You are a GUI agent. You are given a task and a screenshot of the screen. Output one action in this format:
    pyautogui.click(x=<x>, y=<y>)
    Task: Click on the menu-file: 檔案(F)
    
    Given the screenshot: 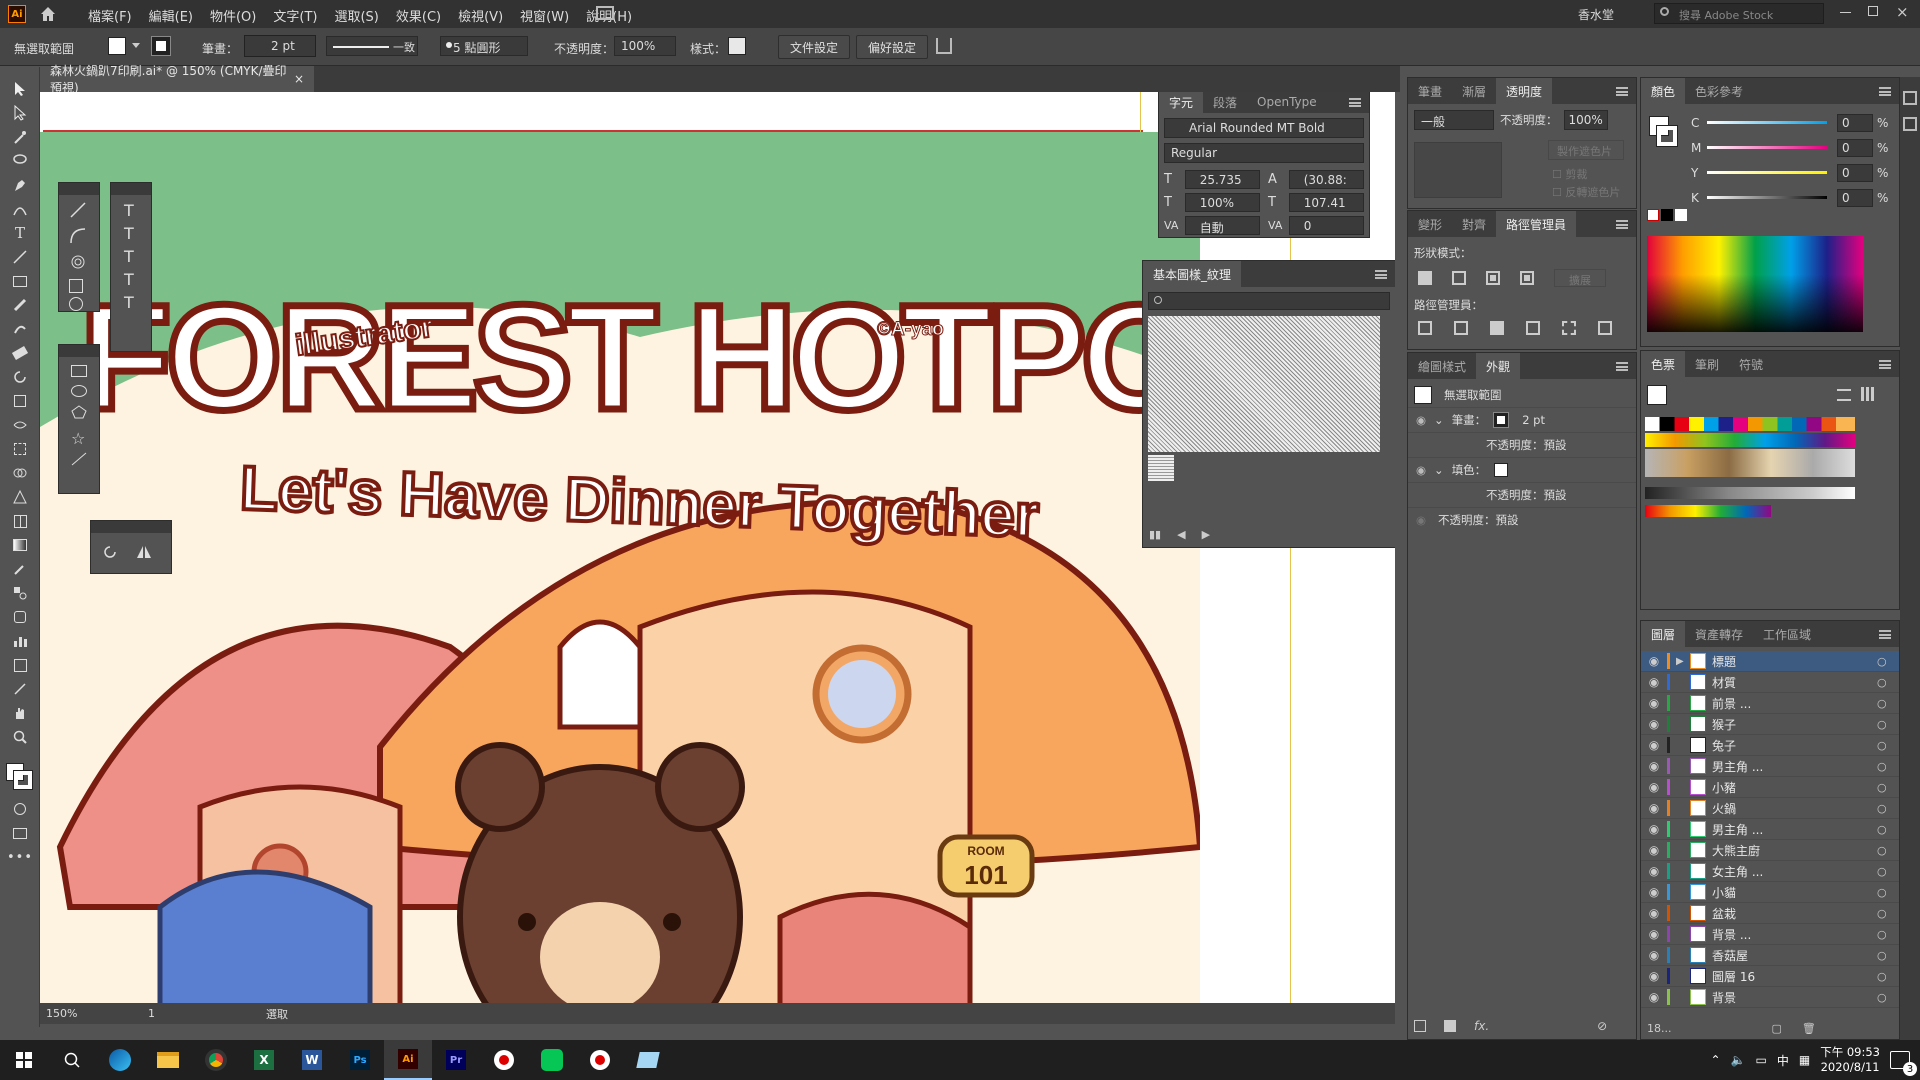 What is the action you would take?
    pyautogui.click(x=110, y=15)
    